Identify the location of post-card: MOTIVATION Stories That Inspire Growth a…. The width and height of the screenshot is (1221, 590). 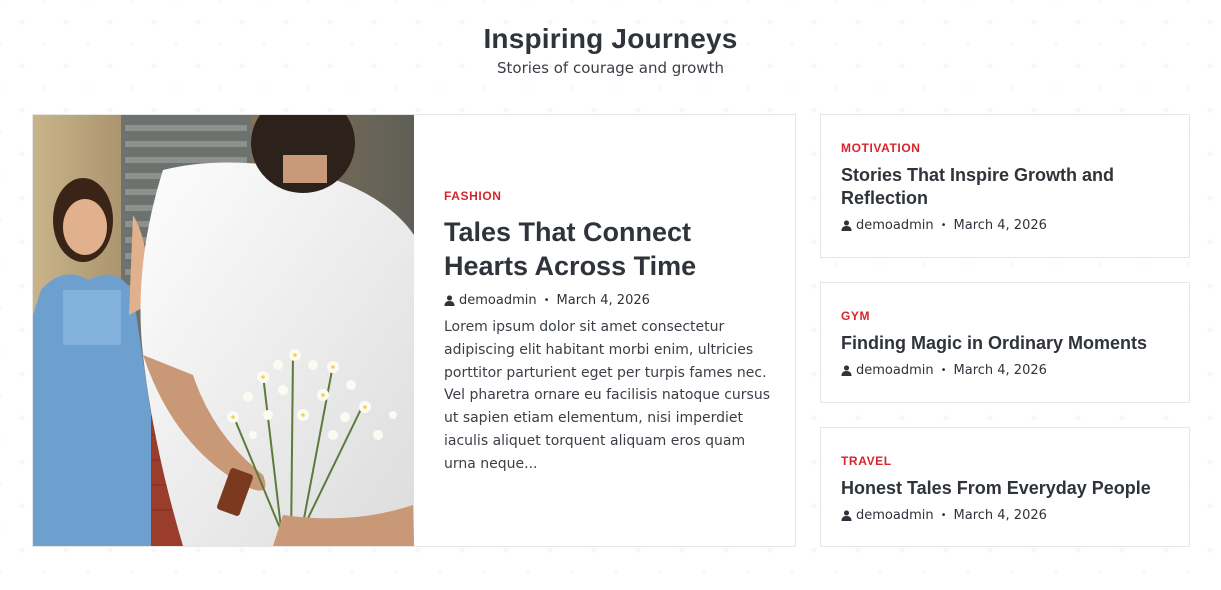
(1005, 186).